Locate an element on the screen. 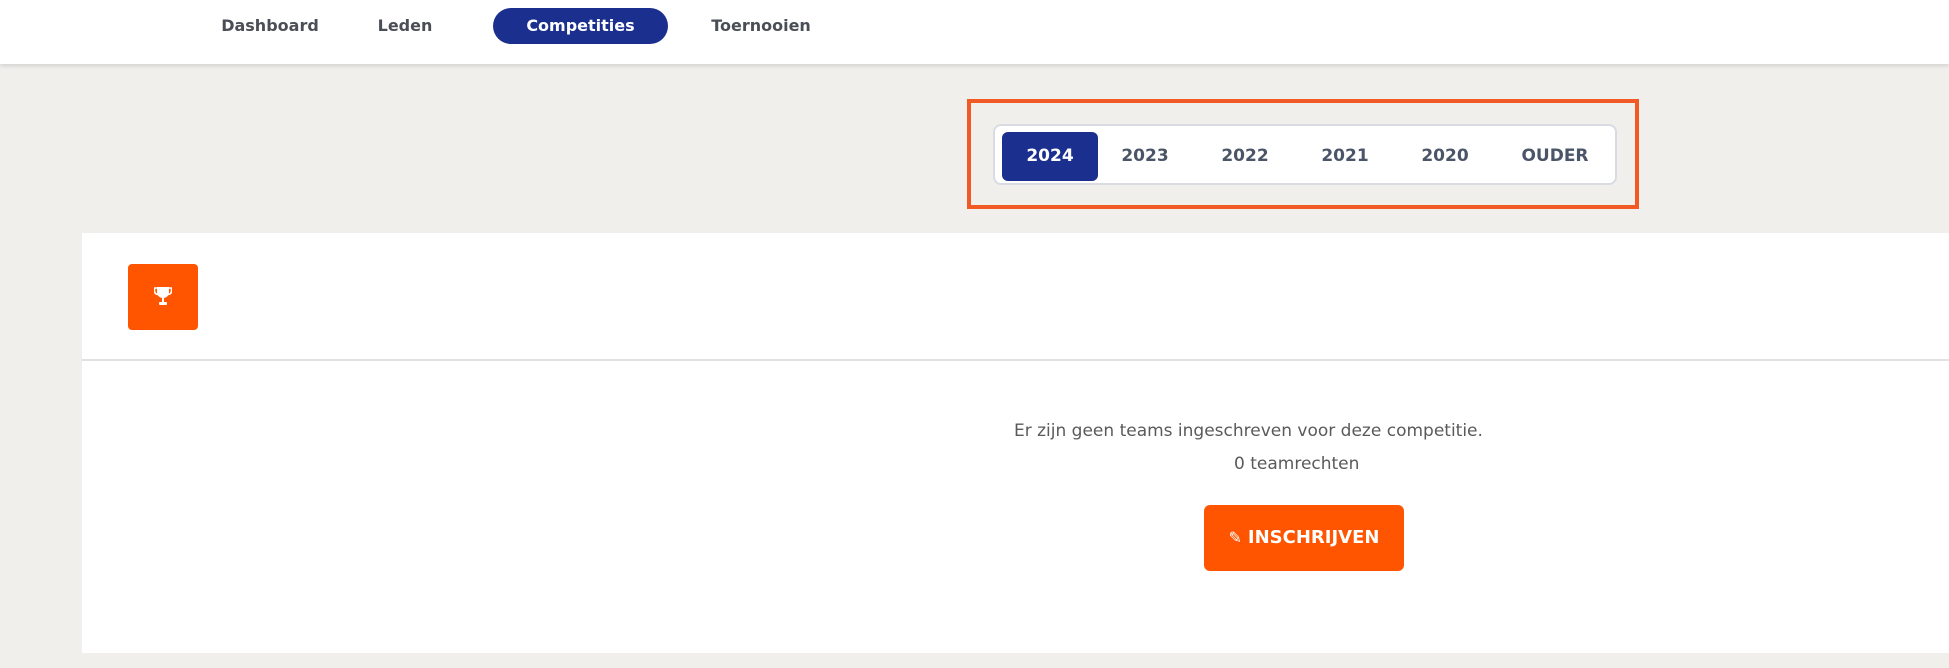 This screenshot has height=668, width=1949. year-2021-button: 2021 is located at coordinates (1345, 156).